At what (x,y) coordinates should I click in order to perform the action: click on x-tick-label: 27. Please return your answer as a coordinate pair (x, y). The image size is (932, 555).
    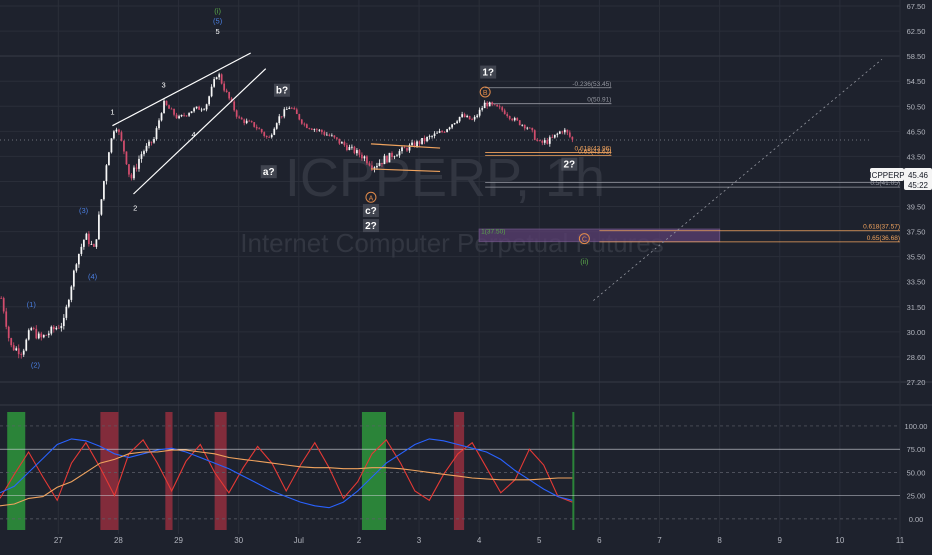
    Looking at the image, I should click on (58, 540).